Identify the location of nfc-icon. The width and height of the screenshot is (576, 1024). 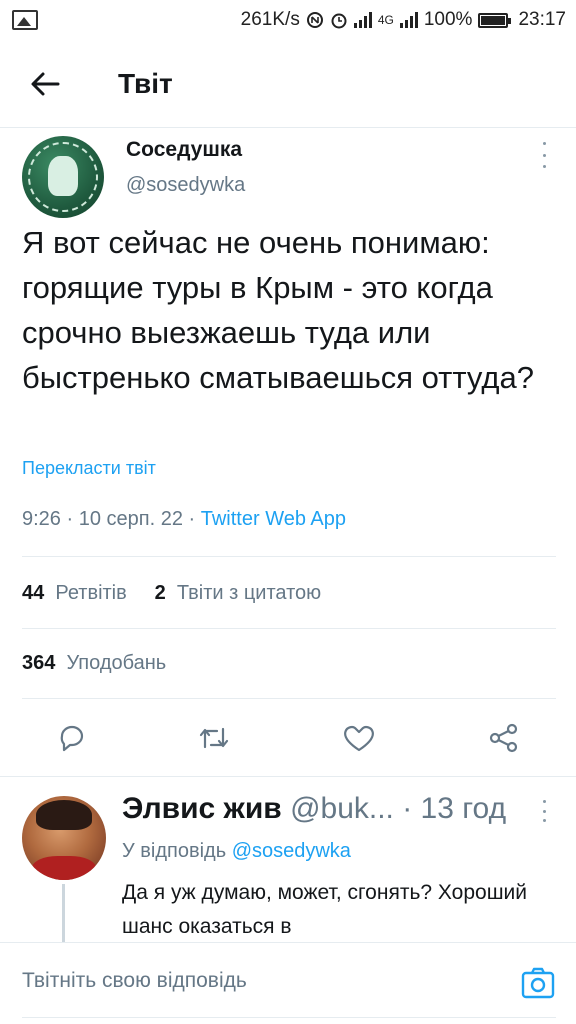
(314, 20).